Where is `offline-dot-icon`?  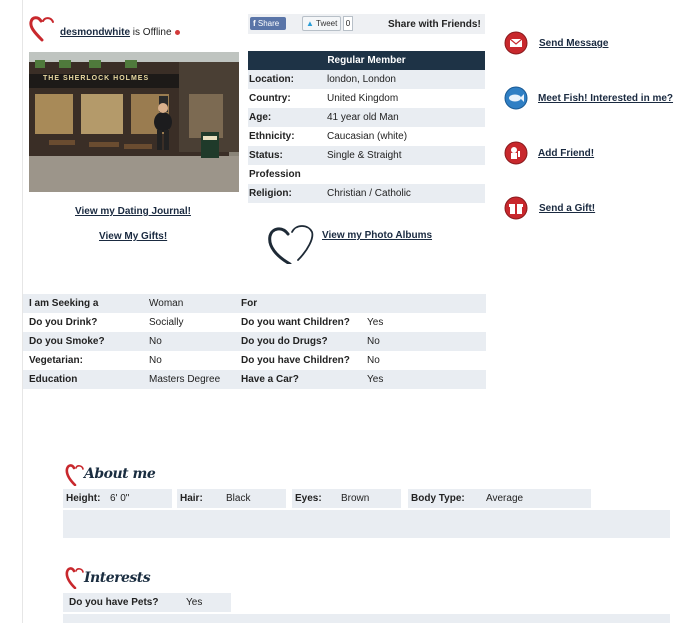 offline-dot-icon is located at coordinates (177, 32).